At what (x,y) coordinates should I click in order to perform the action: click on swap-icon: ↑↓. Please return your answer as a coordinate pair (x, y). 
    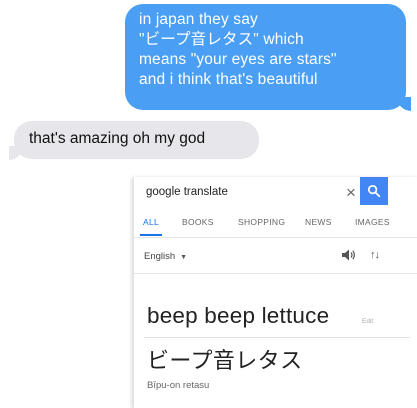
    Looking at the image, I should click on (375, 255).